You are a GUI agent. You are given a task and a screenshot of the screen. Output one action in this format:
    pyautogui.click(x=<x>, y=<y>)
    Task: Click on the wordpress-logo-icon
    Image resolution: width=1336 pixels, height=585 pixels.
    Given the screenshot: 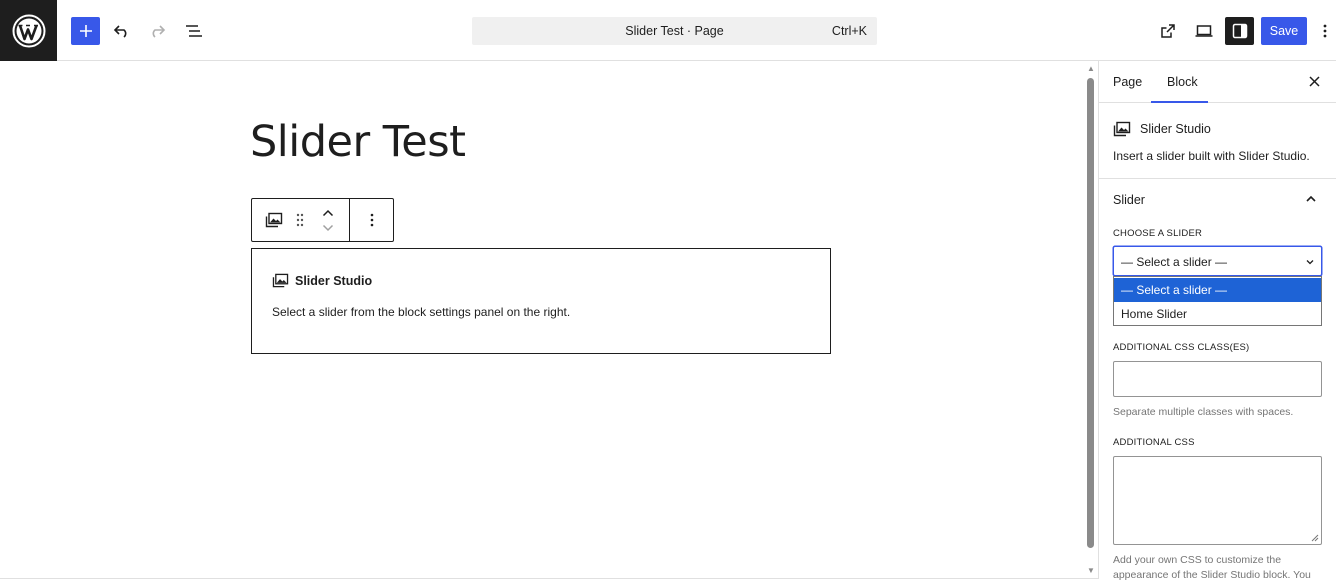 What is the action you would take?
    pyautogui.click(x=28, y=30)
    